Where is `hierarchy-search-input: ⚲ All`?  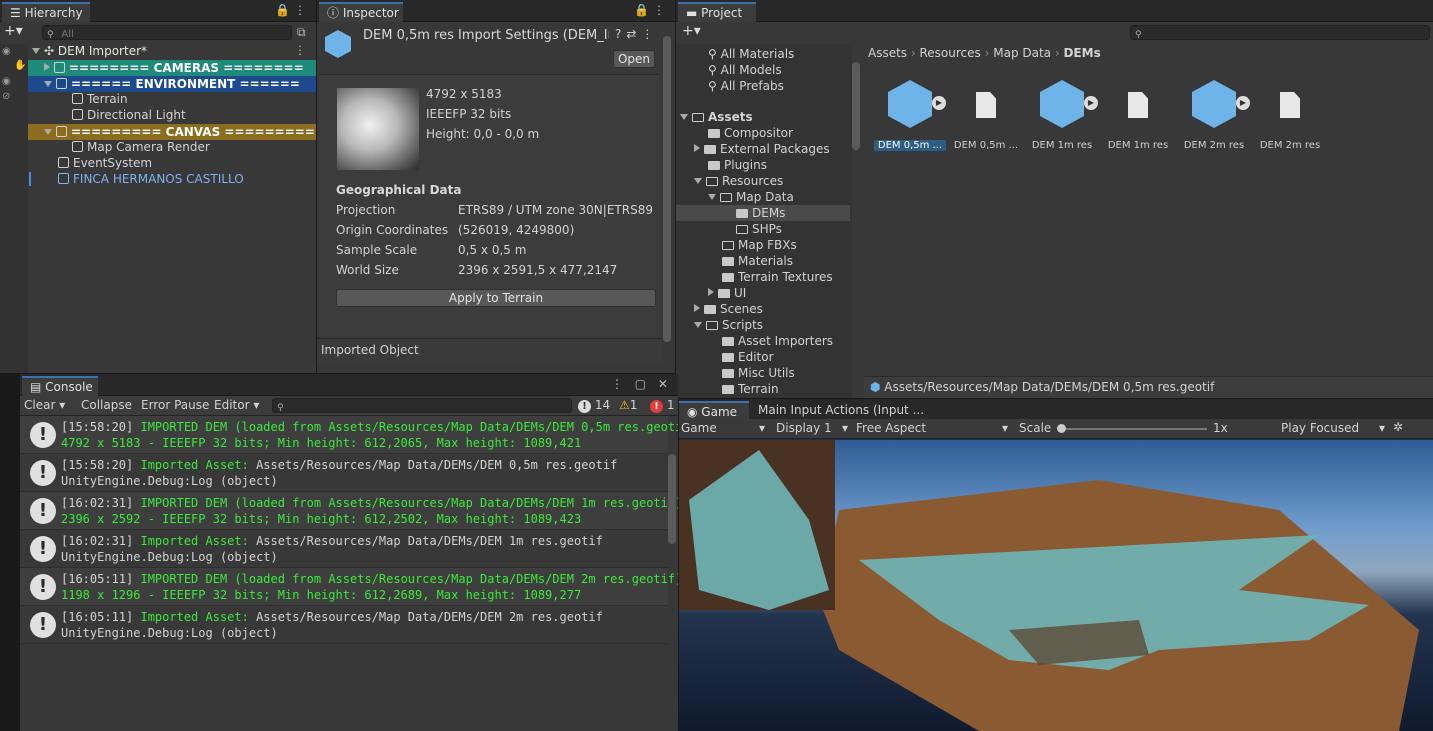
hierarchy-search-input: ⚲ All is located at coordinates (167, 32).